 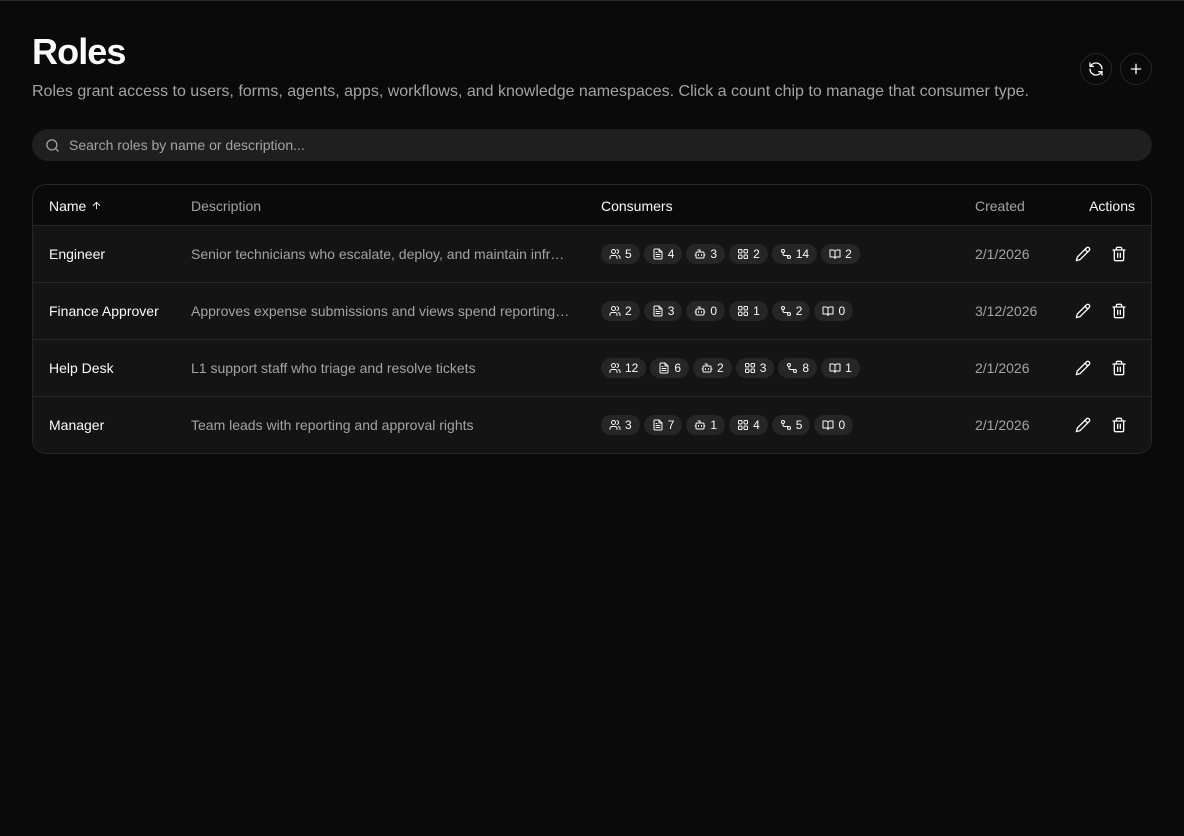 What do you see at coordinates (670, 368) in the screenshot?
I see `forms-count-chip: 6` at bounding box center [670, 368].